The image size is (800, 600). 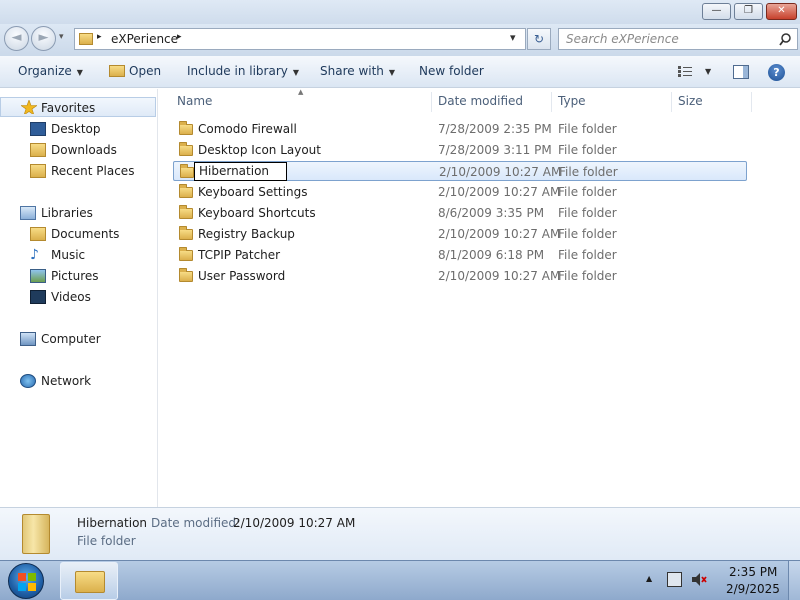 What do you see at coordinates (300, 39) in the screenshot?
I see `address-bar: ▸ eXPerience ▸ ▾` at bounding box center [300, 39].